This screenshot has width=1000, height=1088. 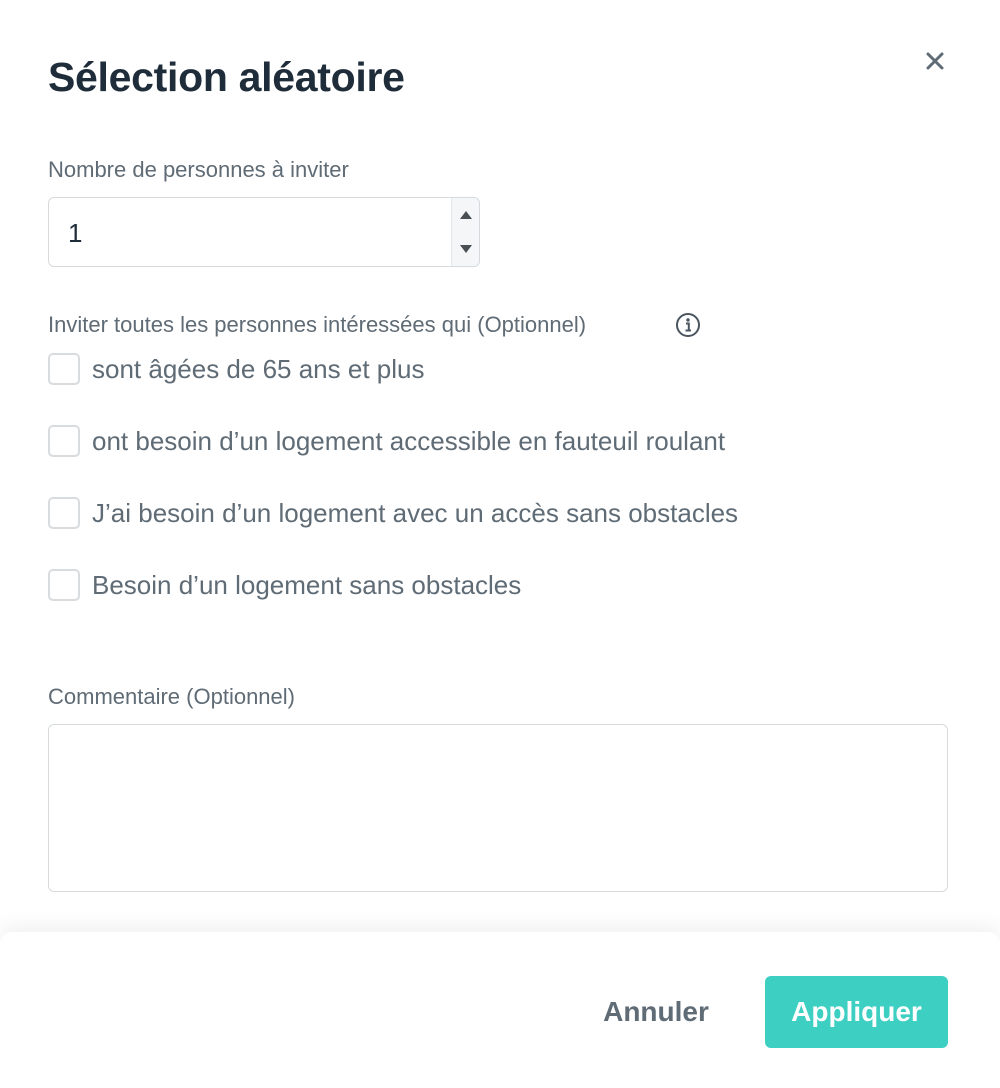 What do you see at coordinates (75, 233) in the screenshot?
I see `invite-count-value: 1` at bounding box center [75, 233].